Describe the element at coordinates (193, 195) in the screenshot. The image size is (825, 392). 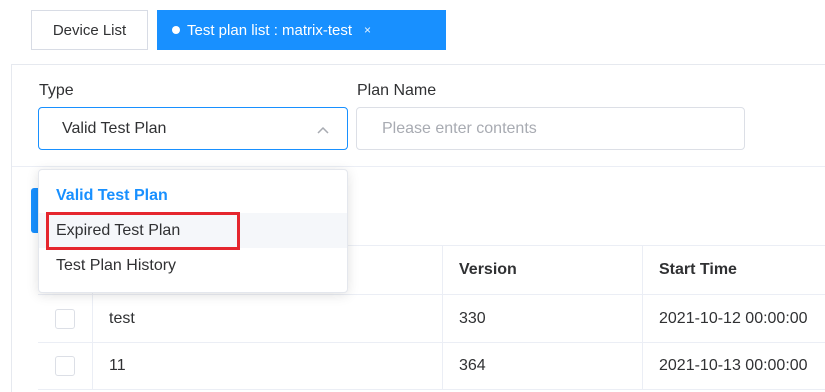
I see `dropdown-option-valid: Valid Test Plan` at that location.